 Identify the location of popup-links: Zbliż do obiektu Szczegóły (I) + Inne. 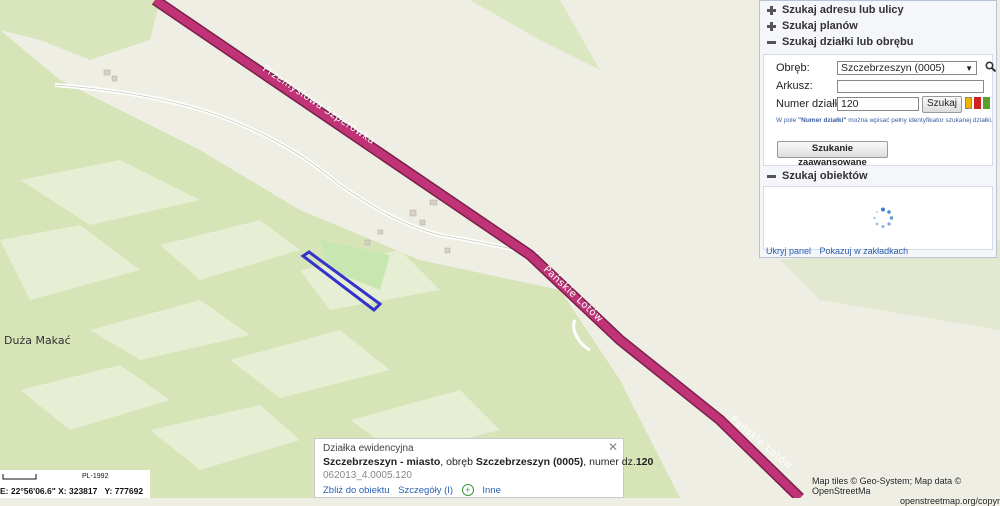
(415, 490).